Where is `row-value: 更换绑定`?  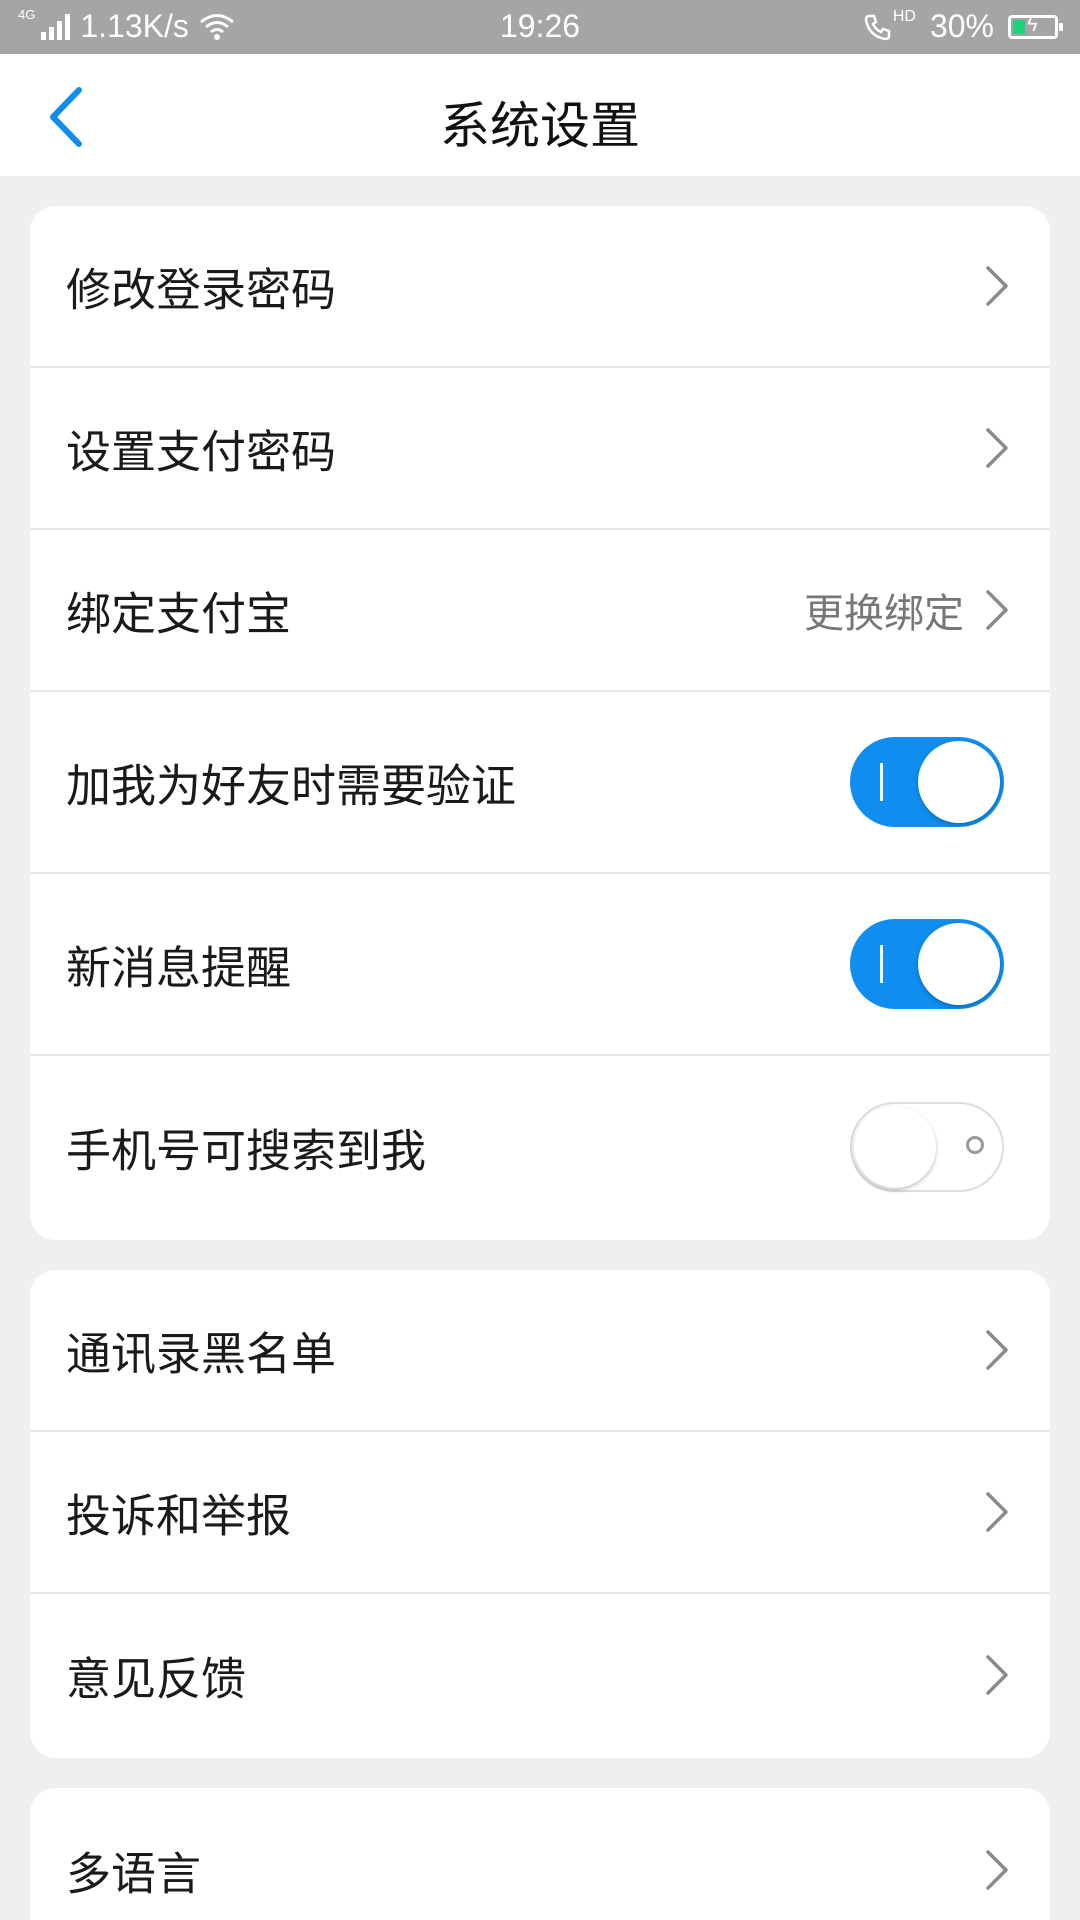
row-value: 更换绑定 is located at coordinates (884, 614).